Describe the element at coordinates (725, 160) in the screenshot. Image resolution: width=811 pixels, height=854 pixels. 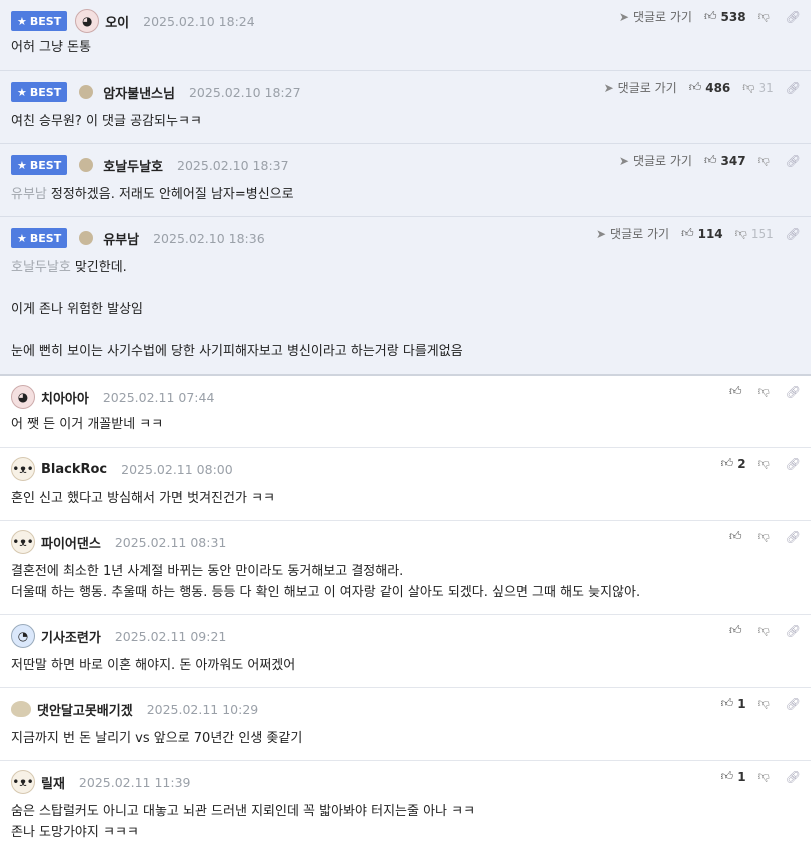
I see `upvote-button: 👍︎ 347` at that location.